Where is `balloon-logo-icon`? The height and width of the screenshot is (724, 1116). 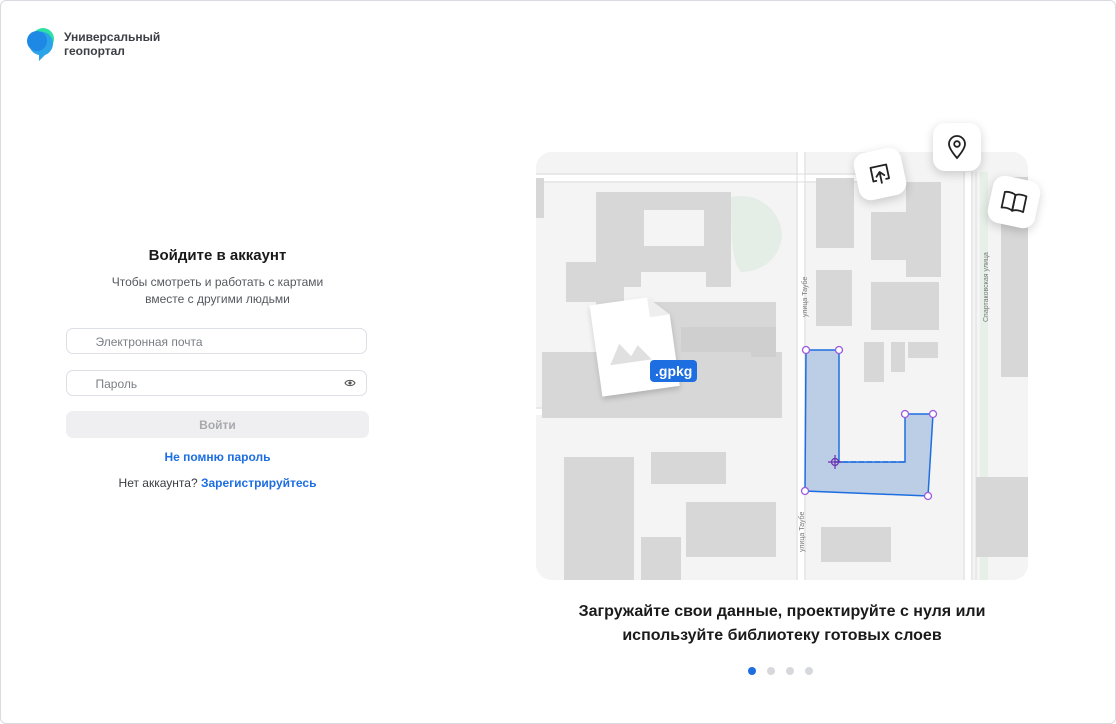
balloon-logo-icon is located at coordinates (40, 44).